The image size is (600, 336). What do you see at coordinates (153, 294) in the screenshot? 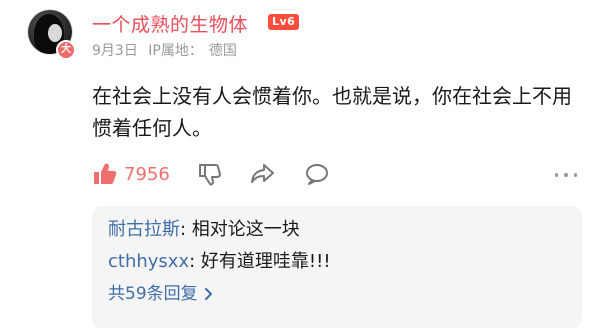
I see `reply-count-label: 共59条回复` at bounding box center [153, 294].